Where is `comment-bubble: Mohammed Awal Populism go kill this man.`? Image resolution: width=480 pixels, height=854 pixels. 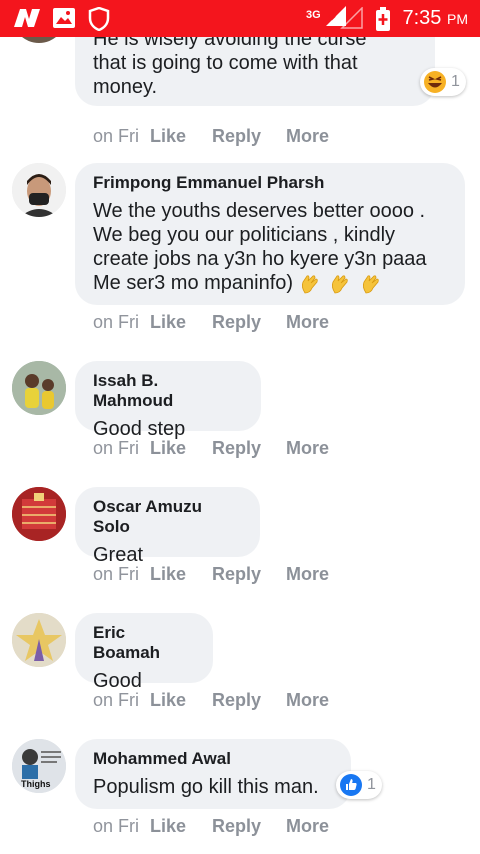 comment-bubble: Mohammed Awal Populism go kill this man. is located at coordinates (213, 774).